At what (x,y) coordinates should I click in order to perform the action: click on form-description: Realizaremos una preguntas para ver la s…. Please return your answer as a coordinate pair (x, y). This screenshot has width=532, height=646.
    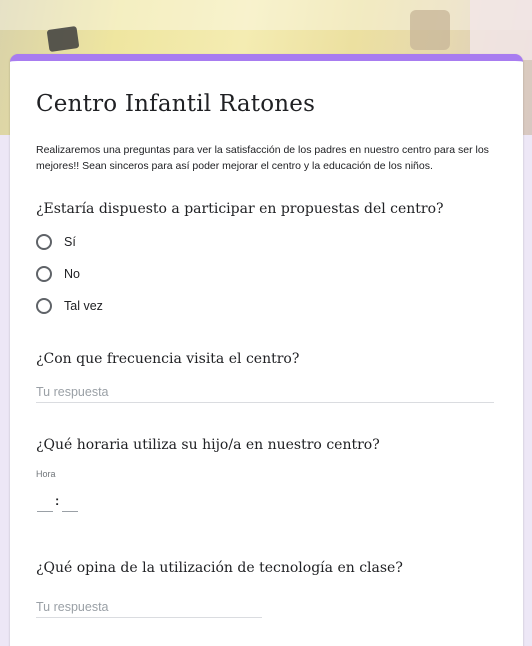
    Looking at the image, I should click on (262, 158).